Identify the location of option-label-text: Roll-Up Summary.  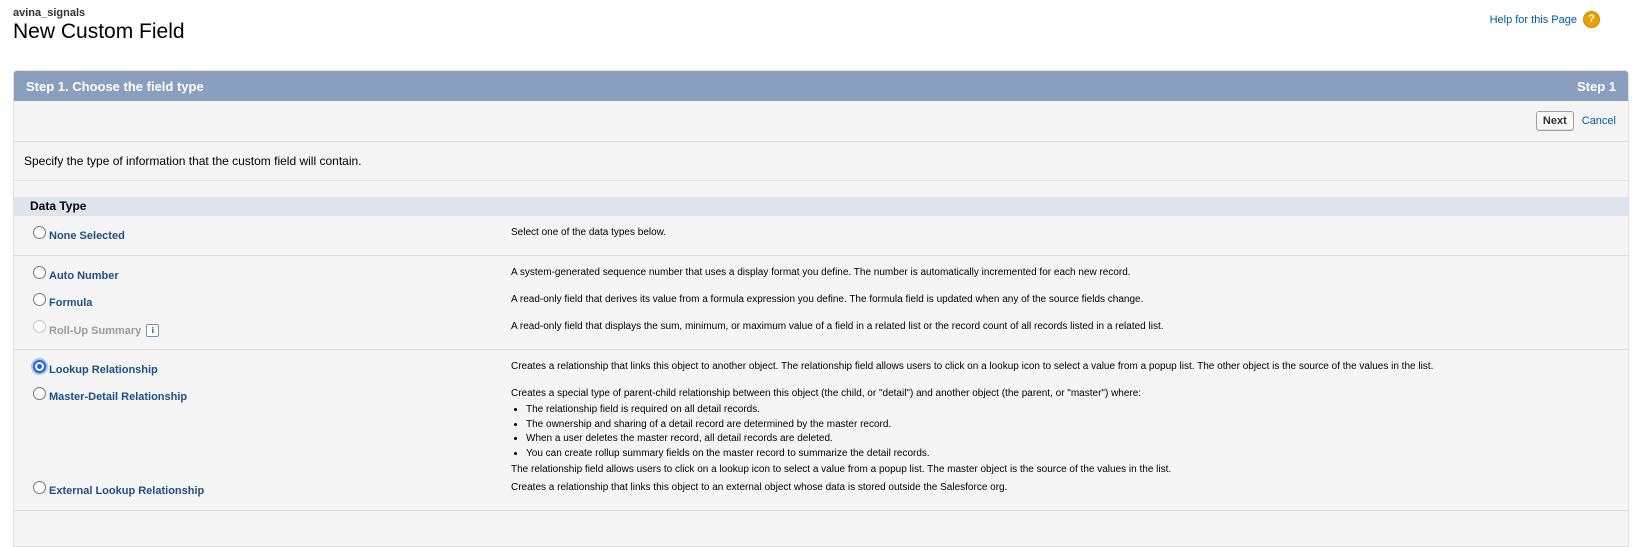
(95, 331).